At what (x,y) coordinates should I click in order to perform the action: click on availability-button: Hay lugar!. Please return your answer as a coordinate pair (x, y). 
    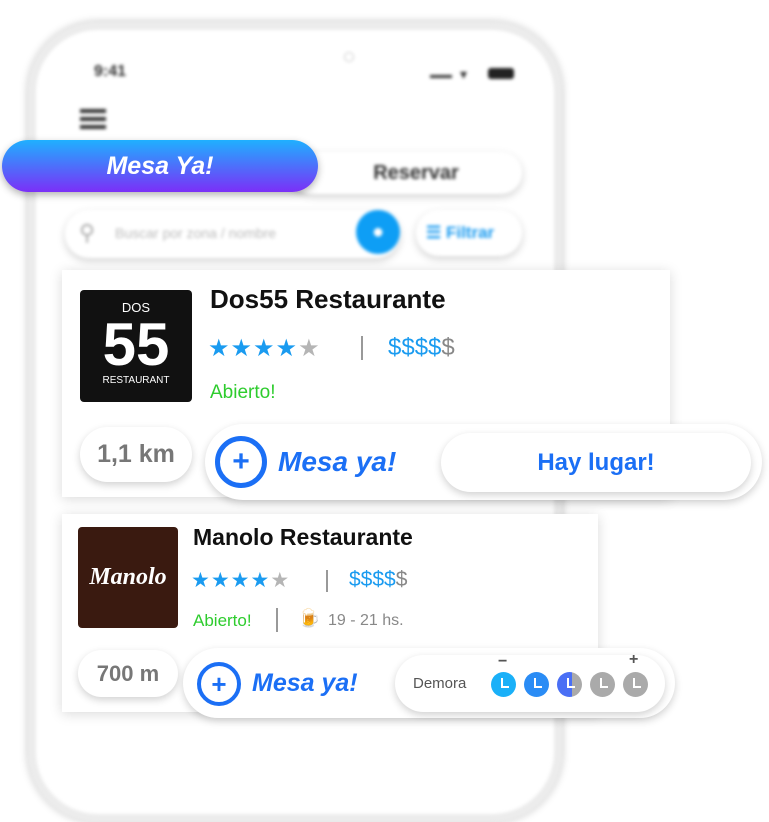
    Looking at the image, I should click on (596, 462).